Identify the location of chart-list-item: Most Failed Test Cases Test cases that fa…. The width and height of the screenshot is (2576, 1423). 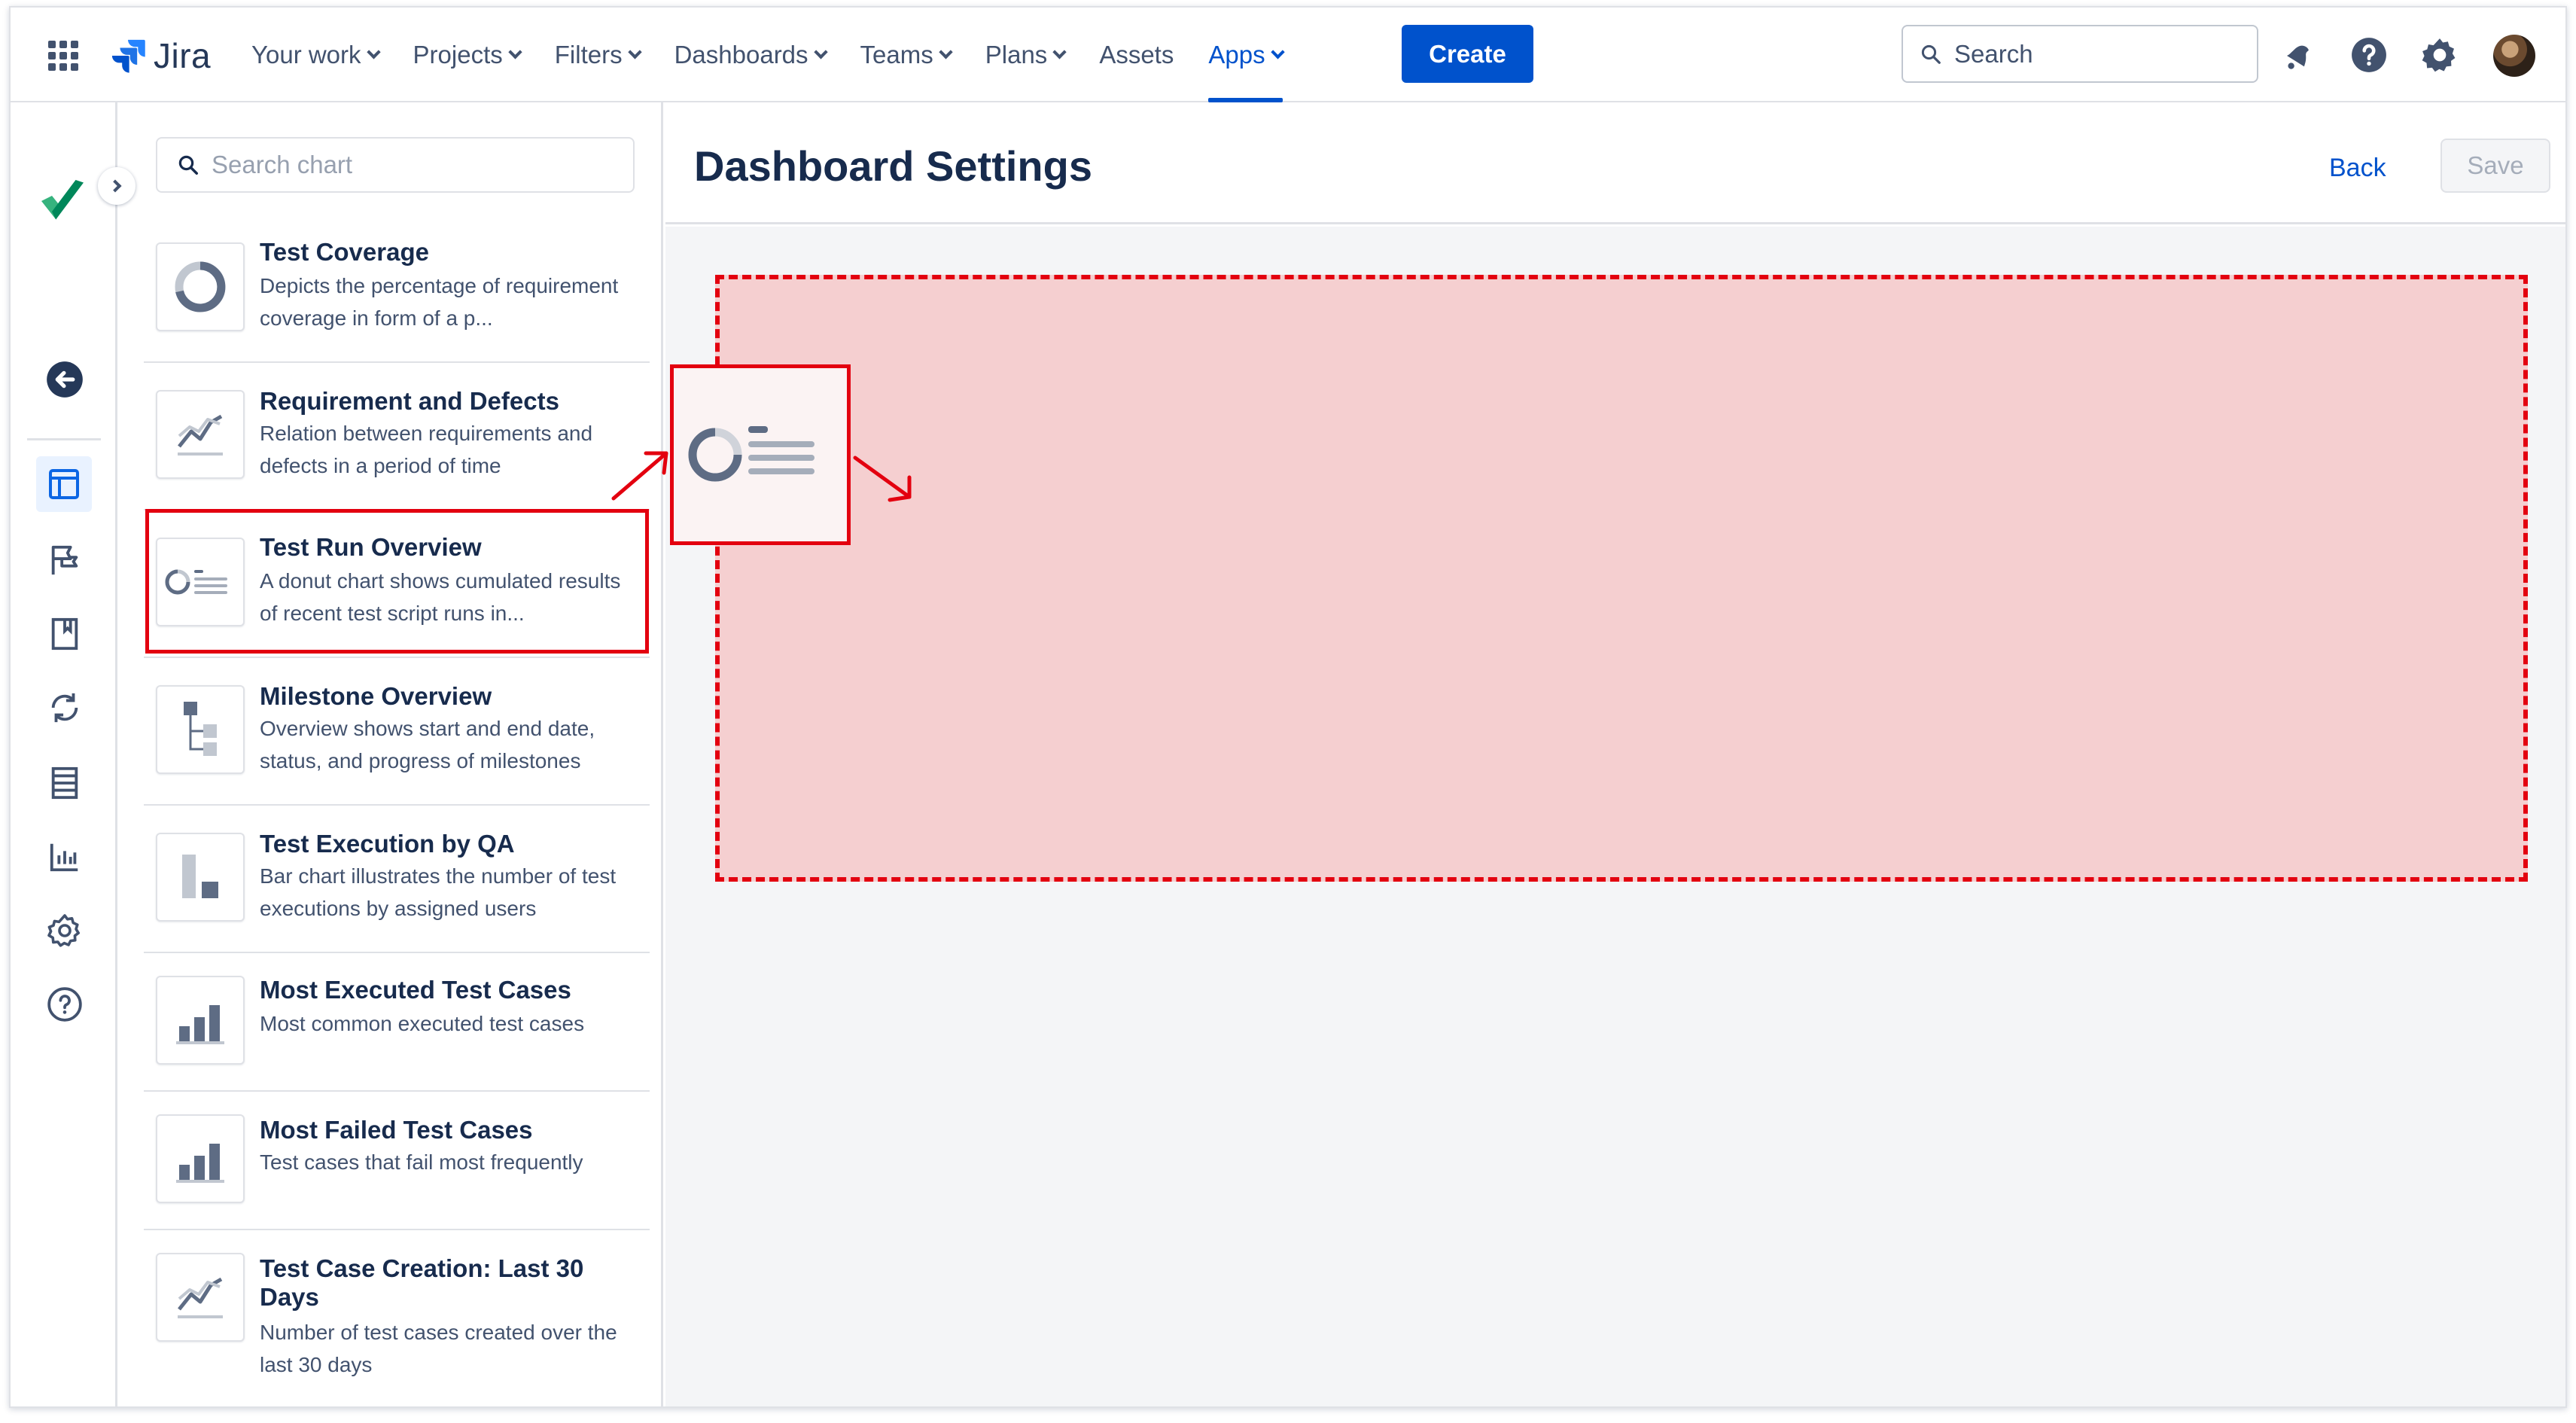
(397, 1161).